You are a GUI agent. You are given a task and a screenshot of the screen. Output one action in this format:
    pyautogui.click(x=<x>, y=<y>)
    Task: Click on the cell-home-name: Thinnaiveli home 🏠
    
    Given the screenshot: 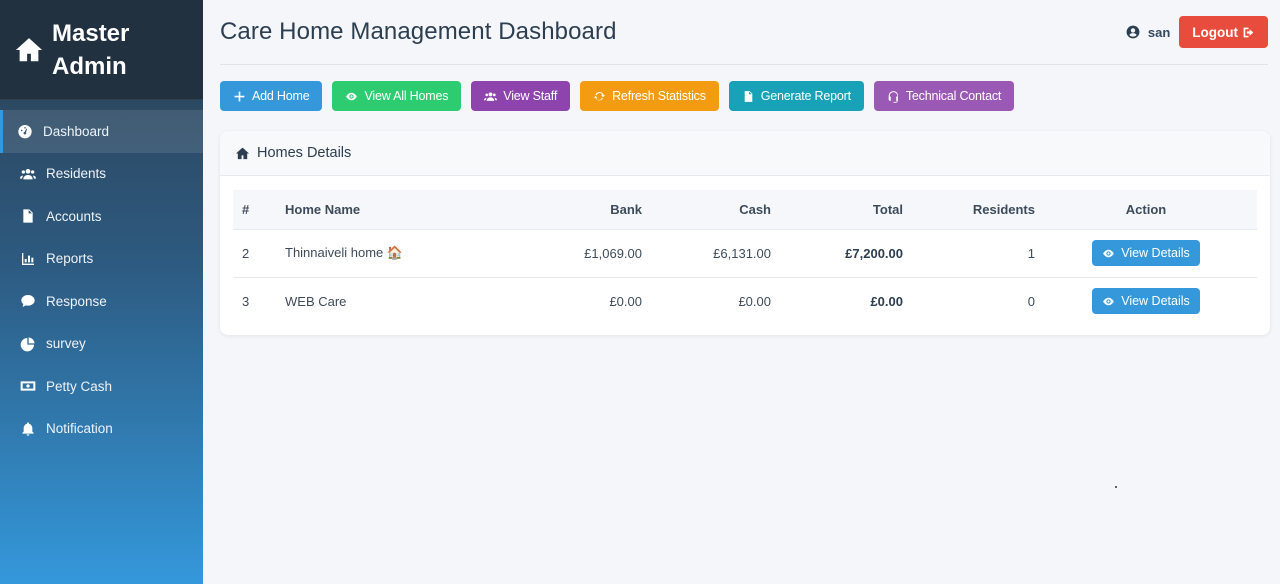 What is the action you would take?
    pyautogui.click(x=344, y=252)
    